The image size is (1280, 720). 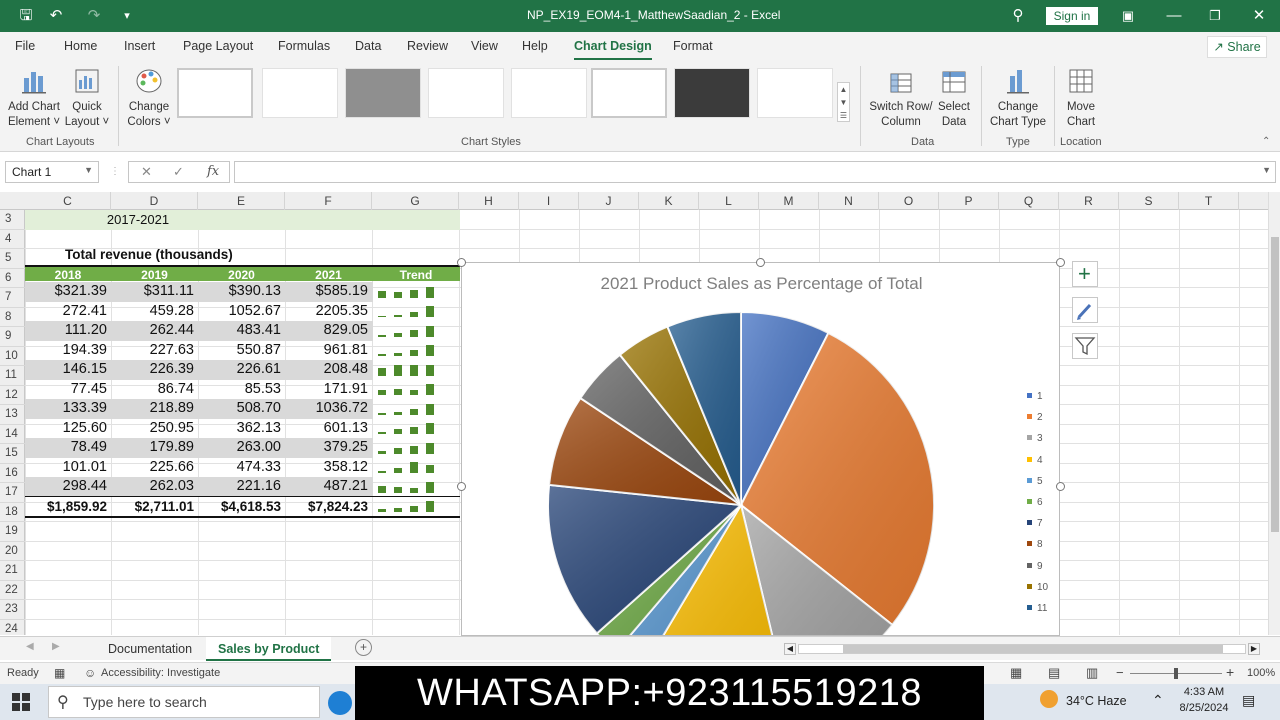 What do you see at coordinates (1072, 16) in the screenshot?
I see `sign-in-button: Sign in` at bounding box center [1072, 16].